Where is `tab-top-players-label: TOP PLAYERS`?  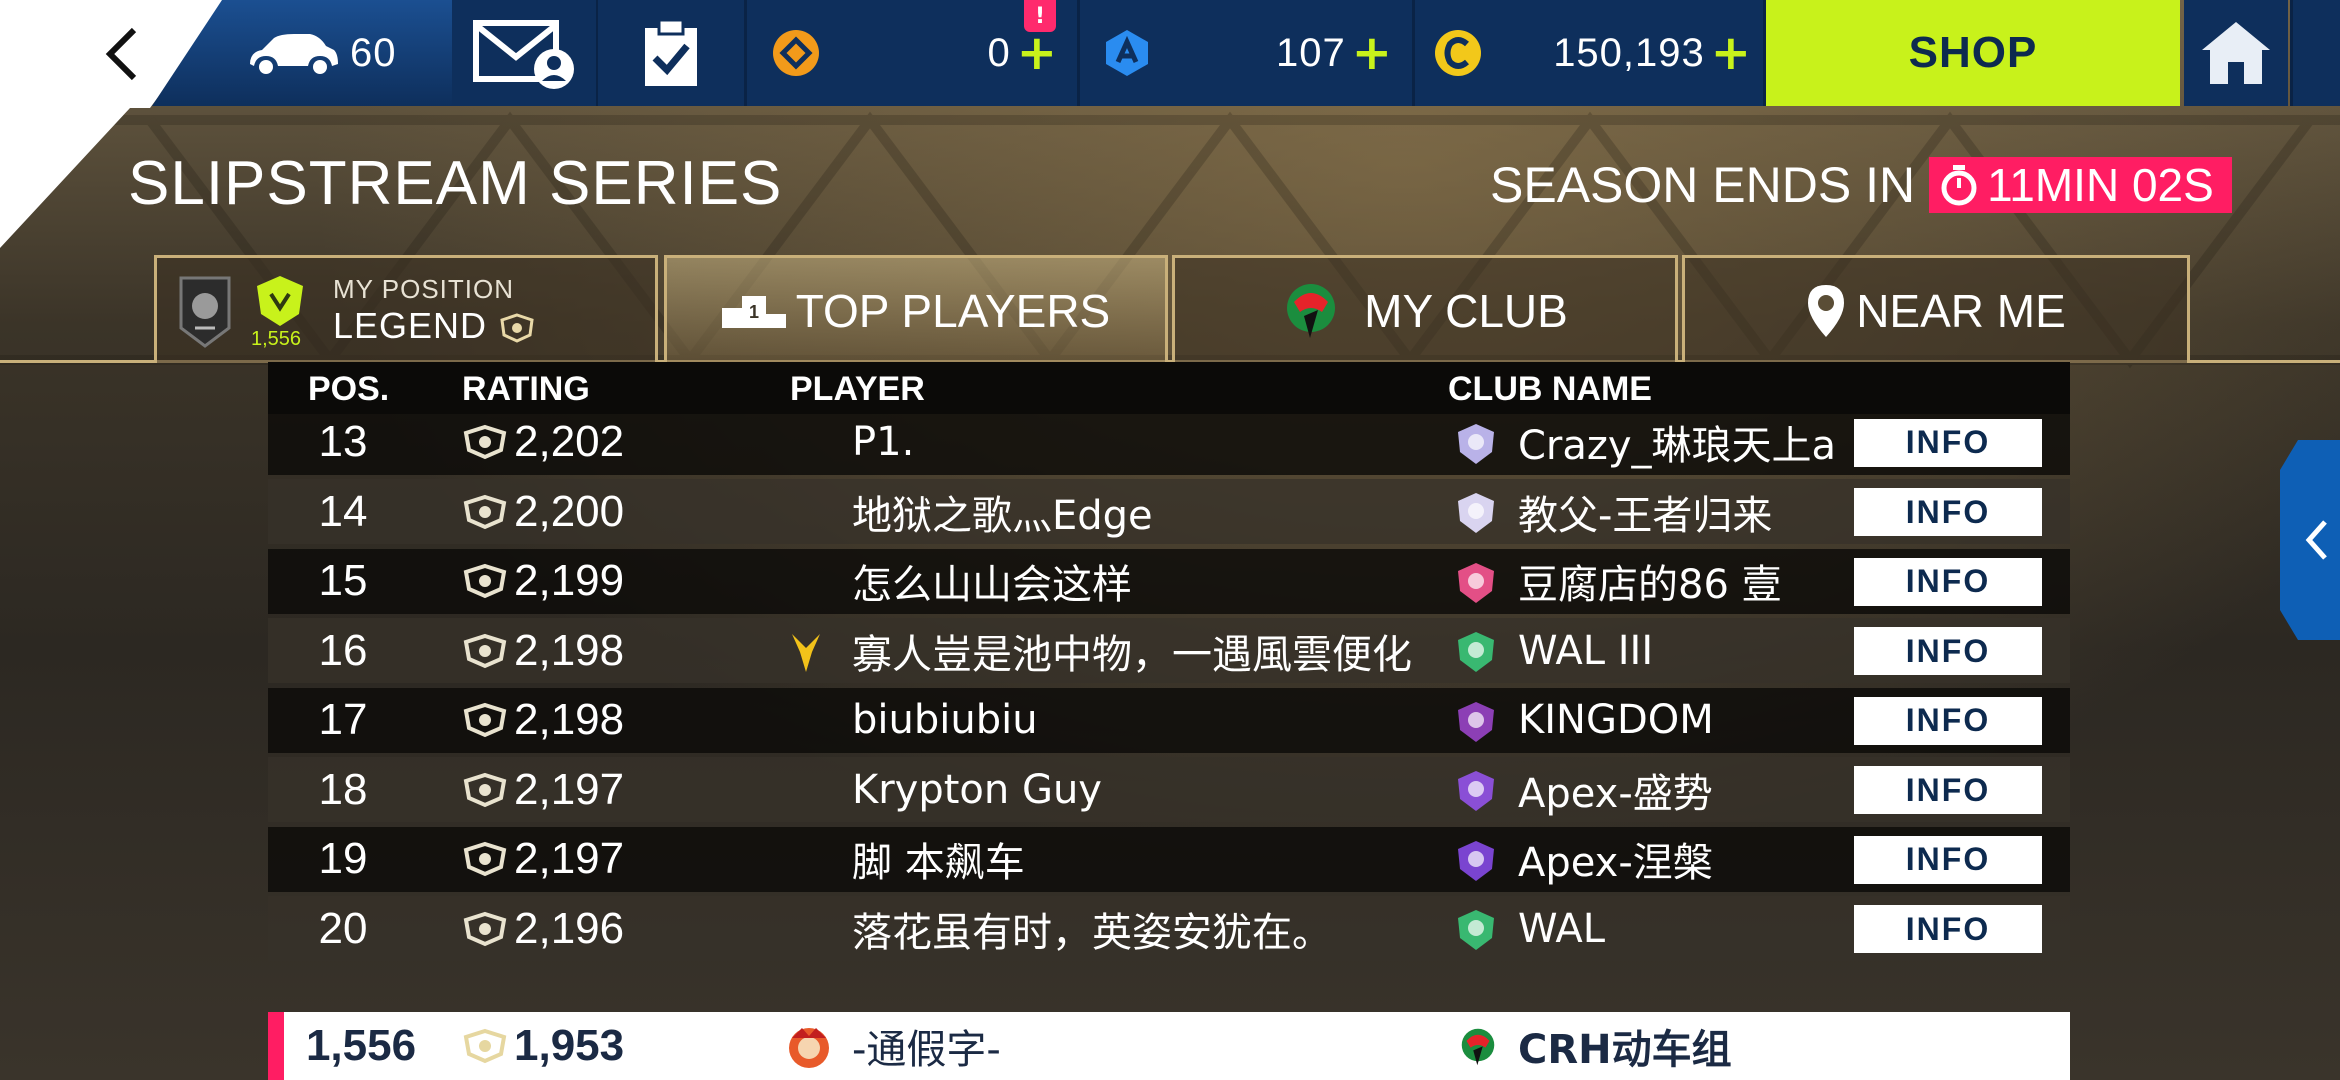 tab-top-players-label: TOP PLAYERS is located at coordinates (953, 310).